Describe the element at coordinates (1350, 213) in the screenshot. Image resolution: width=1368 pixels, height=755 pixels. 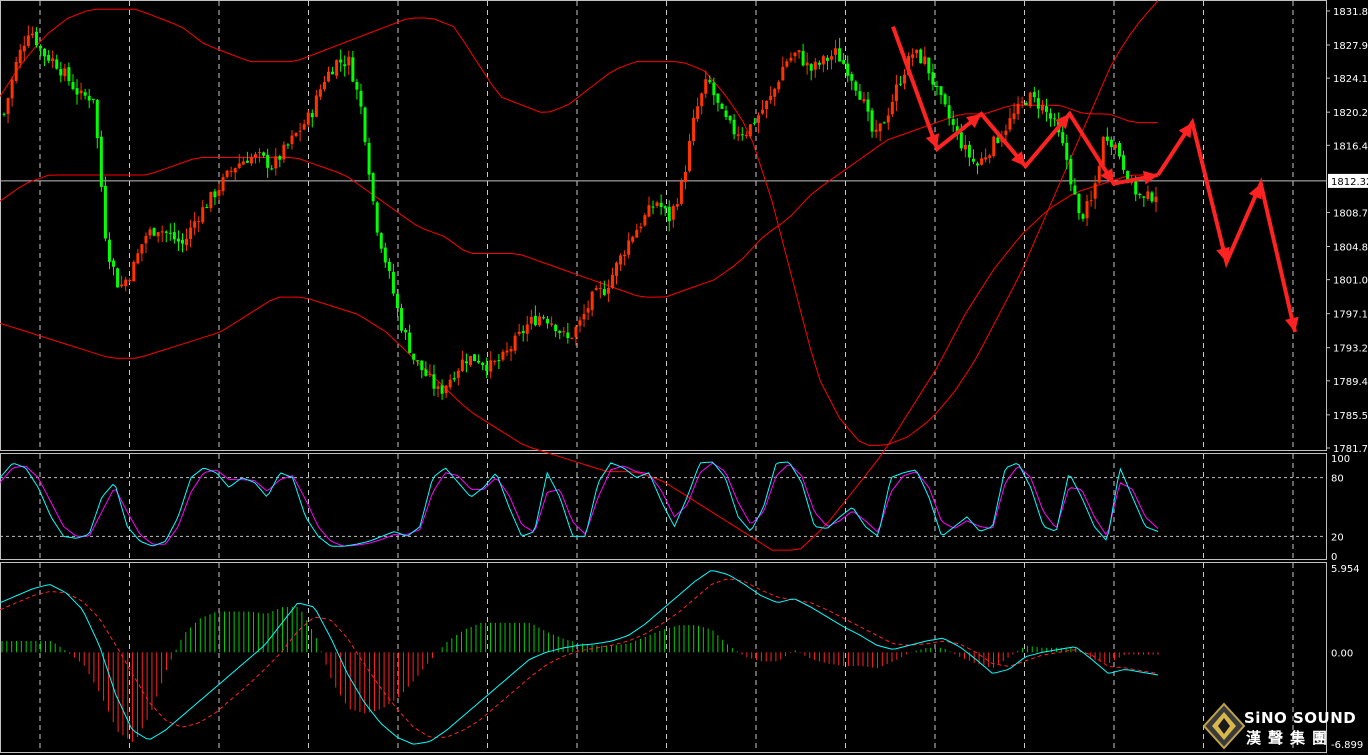
I see `price-tick-label: 1808.70` at that location.